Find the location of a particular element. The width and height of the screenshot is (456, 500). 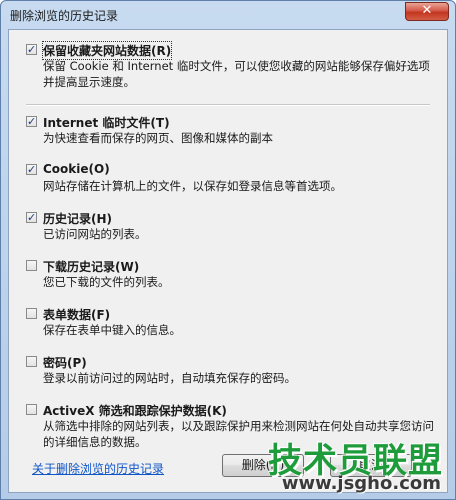

checkbox-cookies: ✓ is located at coordinates (31, 169).